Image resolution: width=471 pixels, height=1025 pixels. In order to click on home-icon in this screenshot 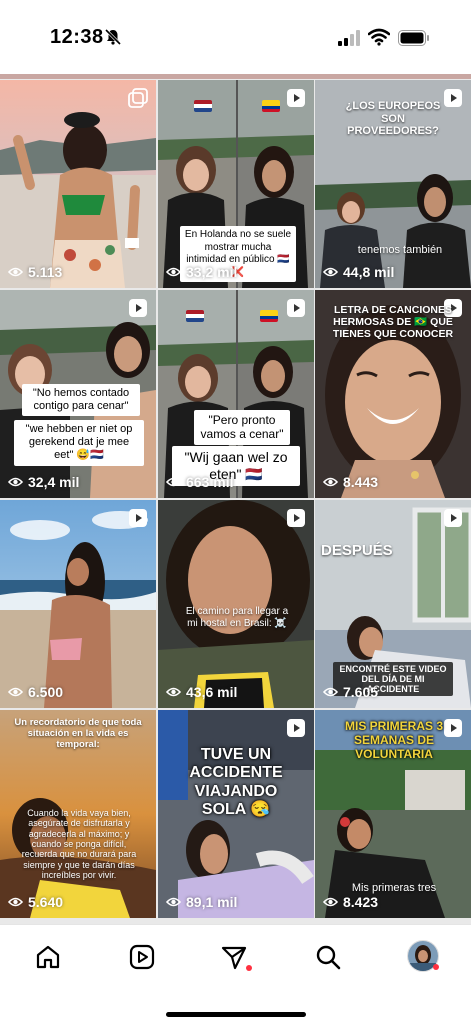, I will do `click(48, 957)`.